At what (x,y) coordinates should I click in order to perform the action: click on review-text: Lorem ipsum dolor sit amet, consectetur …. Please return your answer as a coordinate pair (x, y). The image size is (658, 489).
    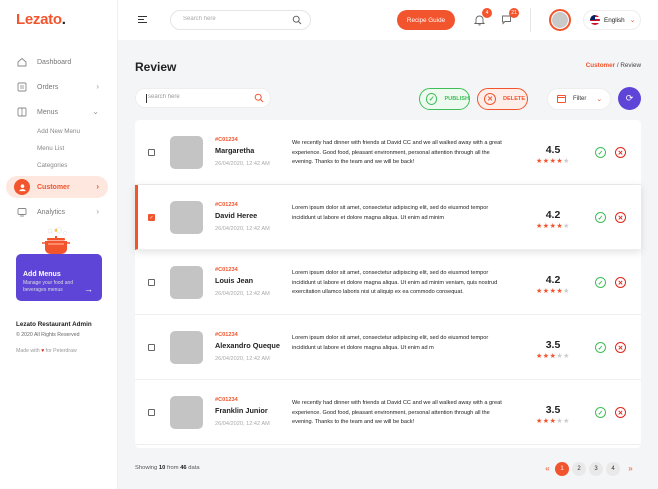
    Looking at the image, I should click on (390, 213).